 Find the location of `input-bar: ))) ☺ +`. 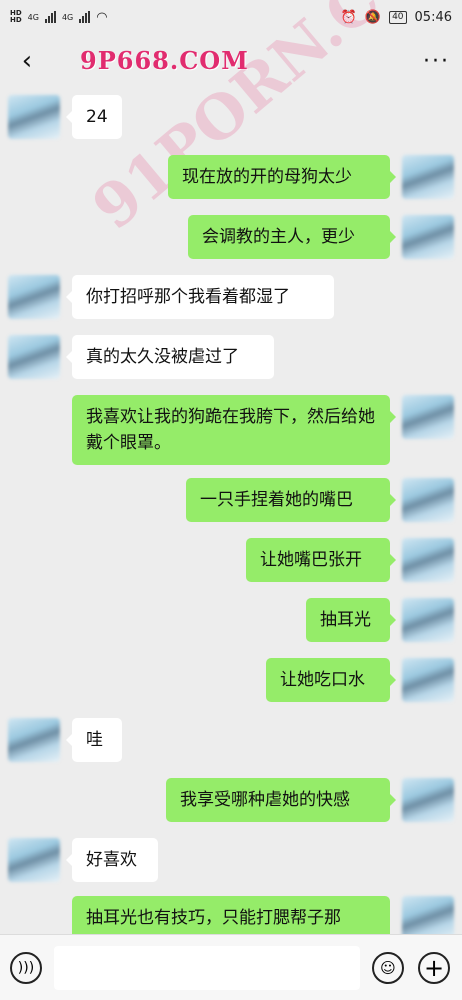

input-bar: ))) ☺ + is located at coordinates (231, 967).